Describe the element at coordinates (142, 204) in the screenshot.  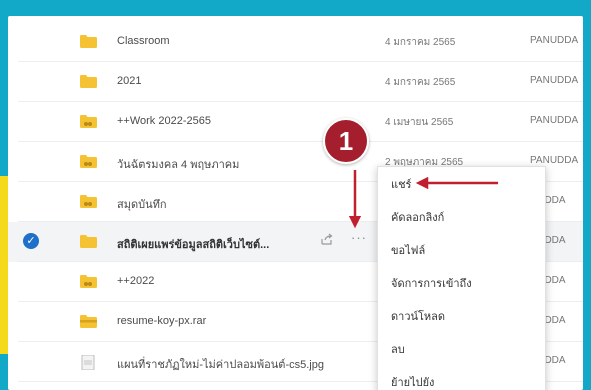
I see `file-name: สมุดบันทึก` at that location.